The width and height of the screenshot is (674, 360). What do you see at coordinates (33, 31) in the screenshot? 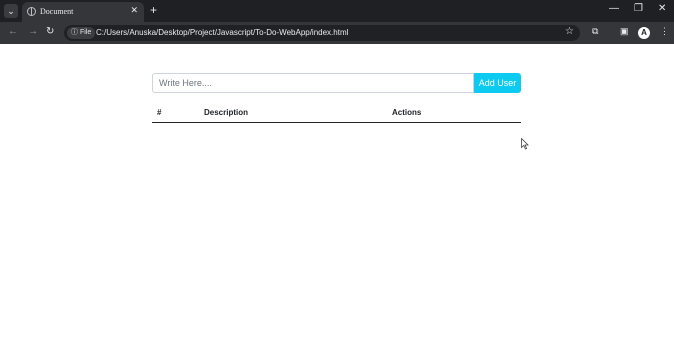
I see `forward-icon: →` at bounding box center [33, 31].